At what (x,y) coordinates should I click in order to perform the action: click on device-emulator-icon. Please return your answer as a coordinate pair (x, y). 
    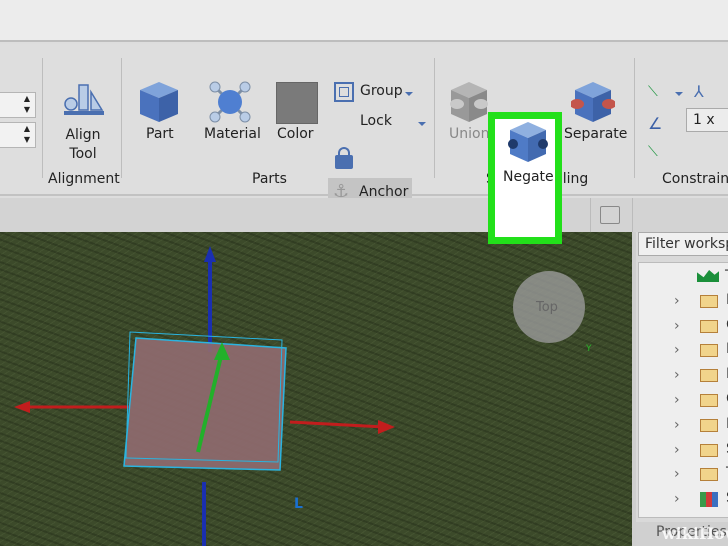
    Looking at the image, I should click on (610, 215).